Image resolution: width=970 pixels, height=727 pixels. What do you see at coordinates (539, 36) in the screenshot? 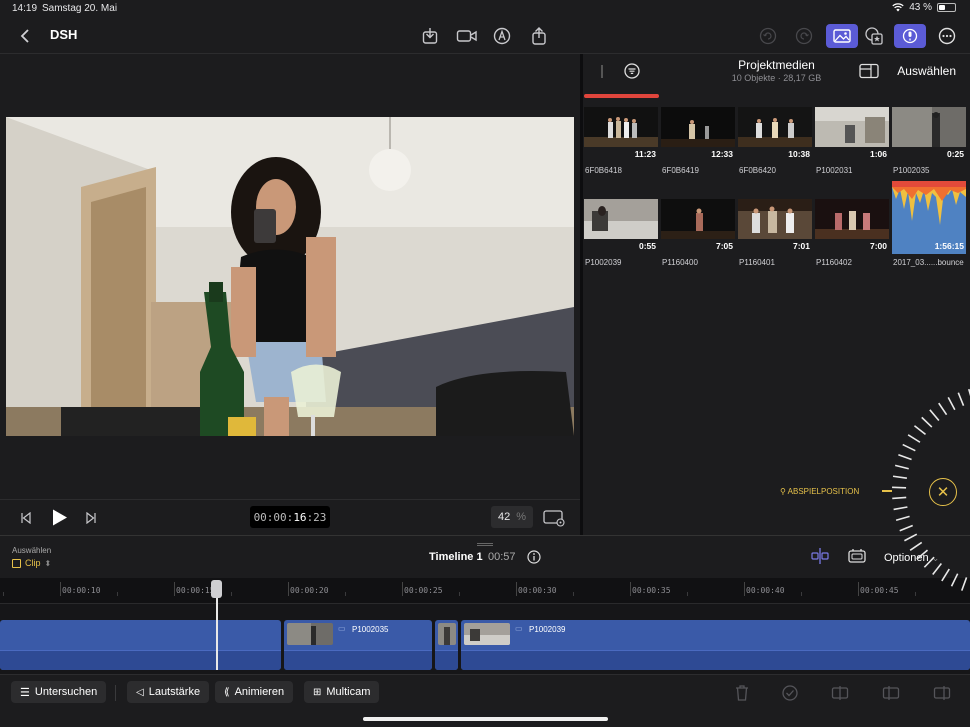
I see `share-button` at bounding box center [539, 36].